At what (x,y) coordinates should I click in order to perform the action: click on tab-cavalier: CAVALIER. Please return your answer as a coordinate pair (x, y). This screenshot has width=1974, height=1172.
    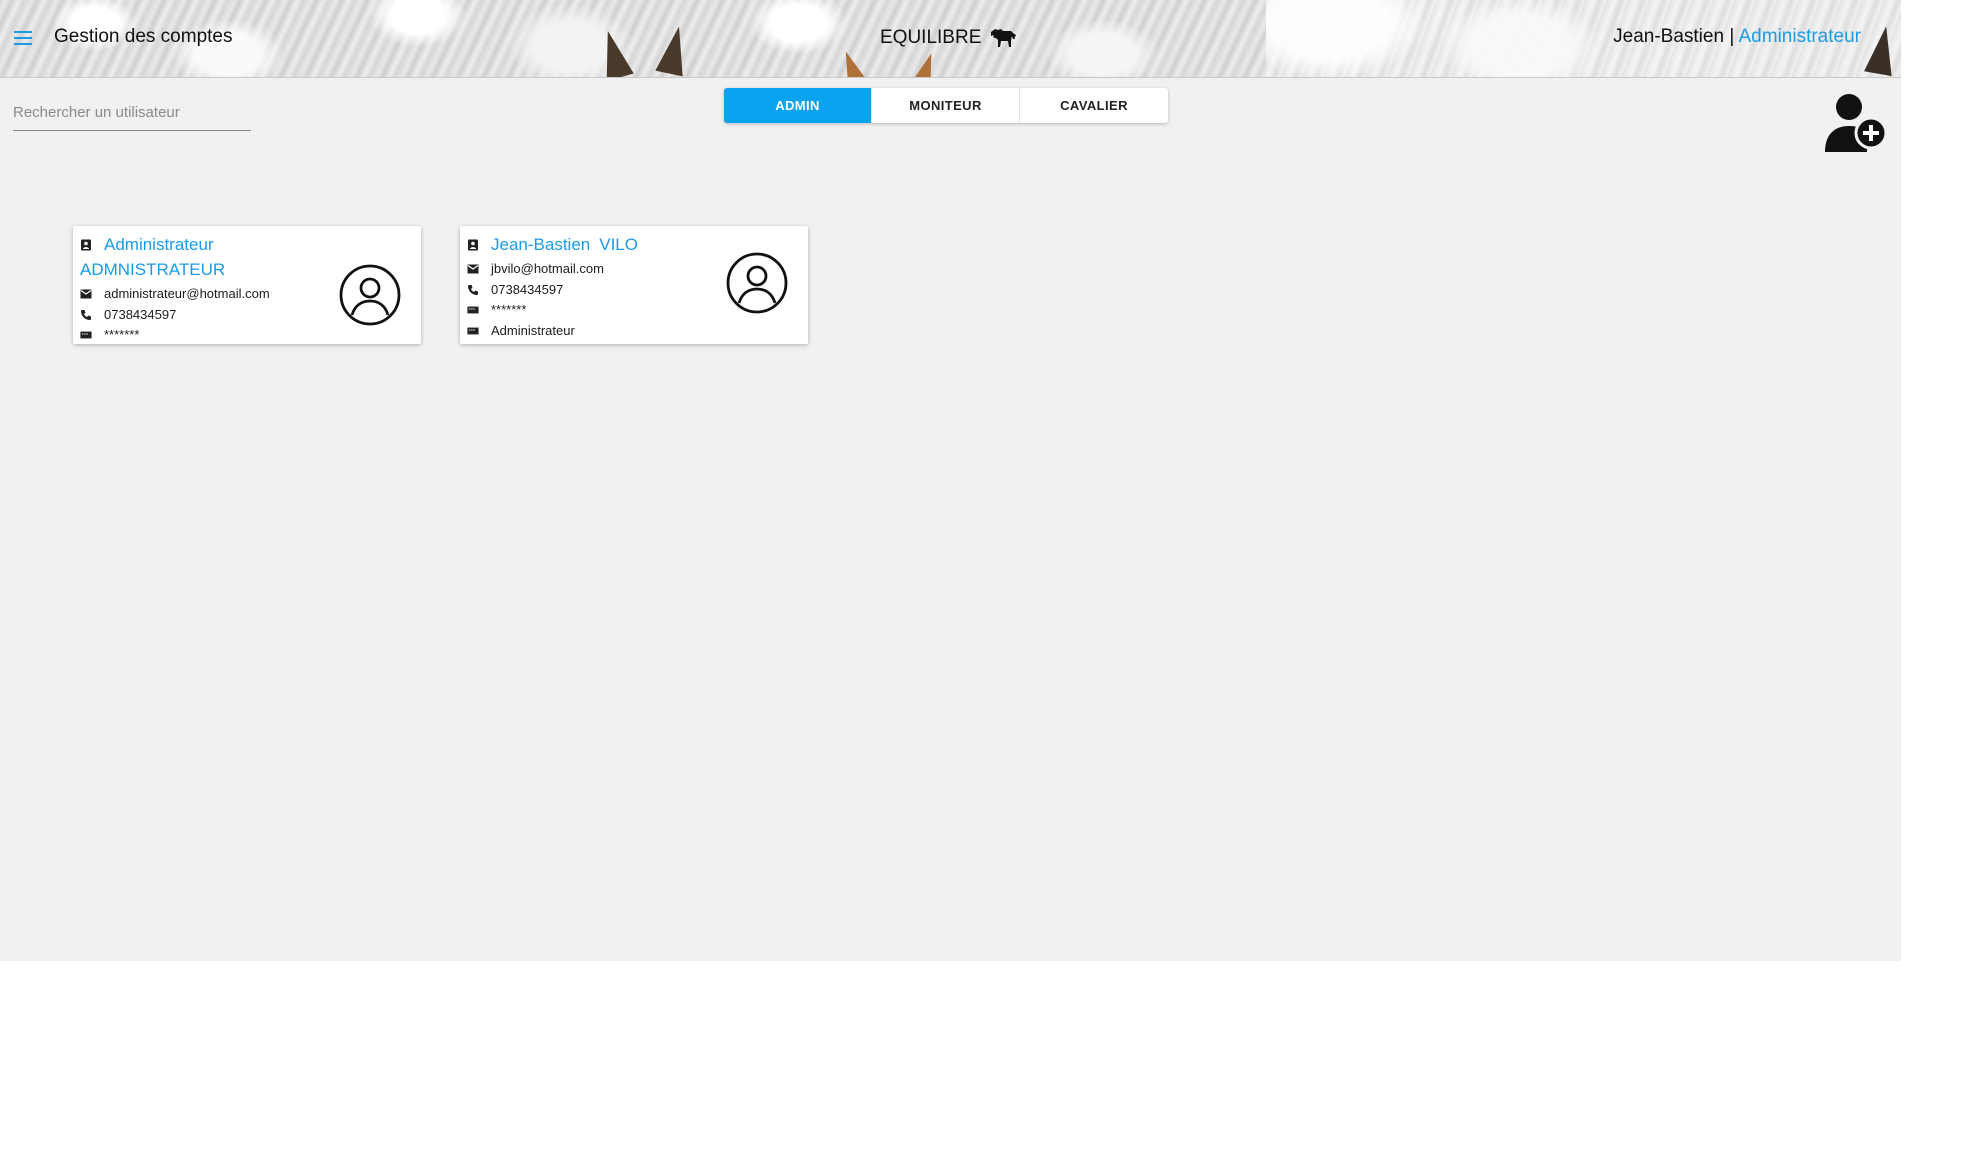
    Looking at the image, I should click on (1094, 105).